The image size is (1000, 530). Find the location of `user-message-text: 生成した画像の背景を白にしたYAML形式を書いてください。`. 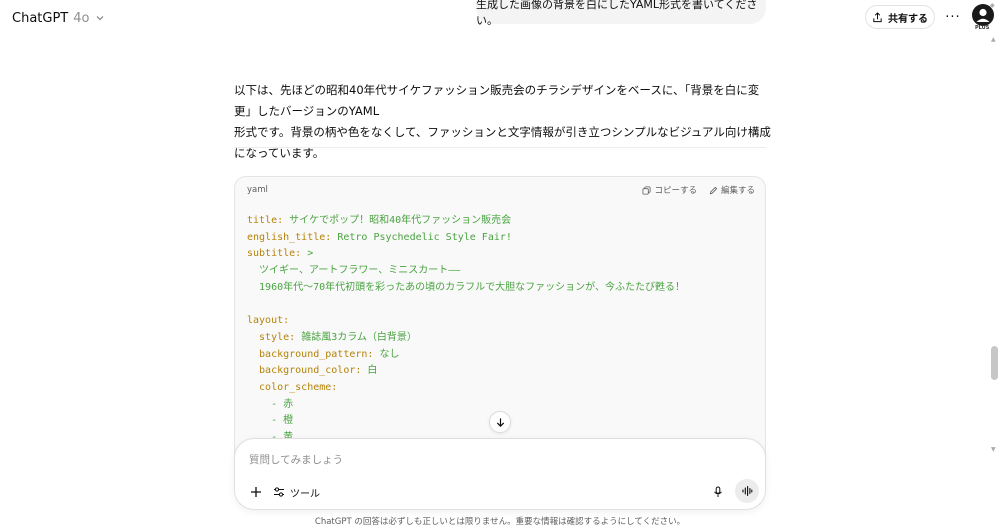

user-message-text: 生成した画像の背景を白にしたYAML形式を書いてください。 is located at coordinates (617, 13).